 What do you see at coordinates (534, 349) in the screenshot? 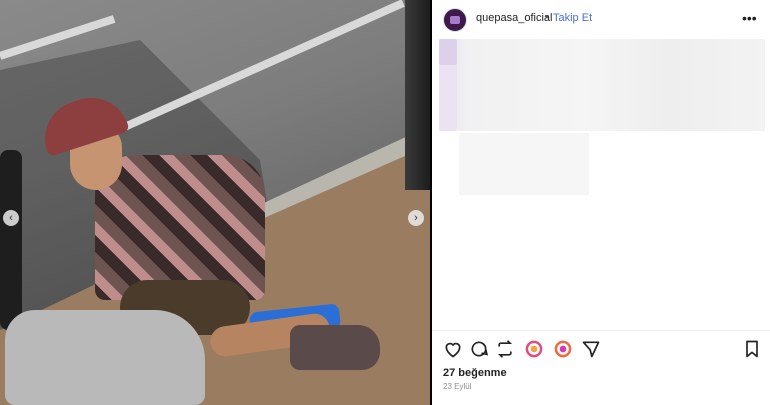
I see `sticker-icon` at bounding box center [534, 349].